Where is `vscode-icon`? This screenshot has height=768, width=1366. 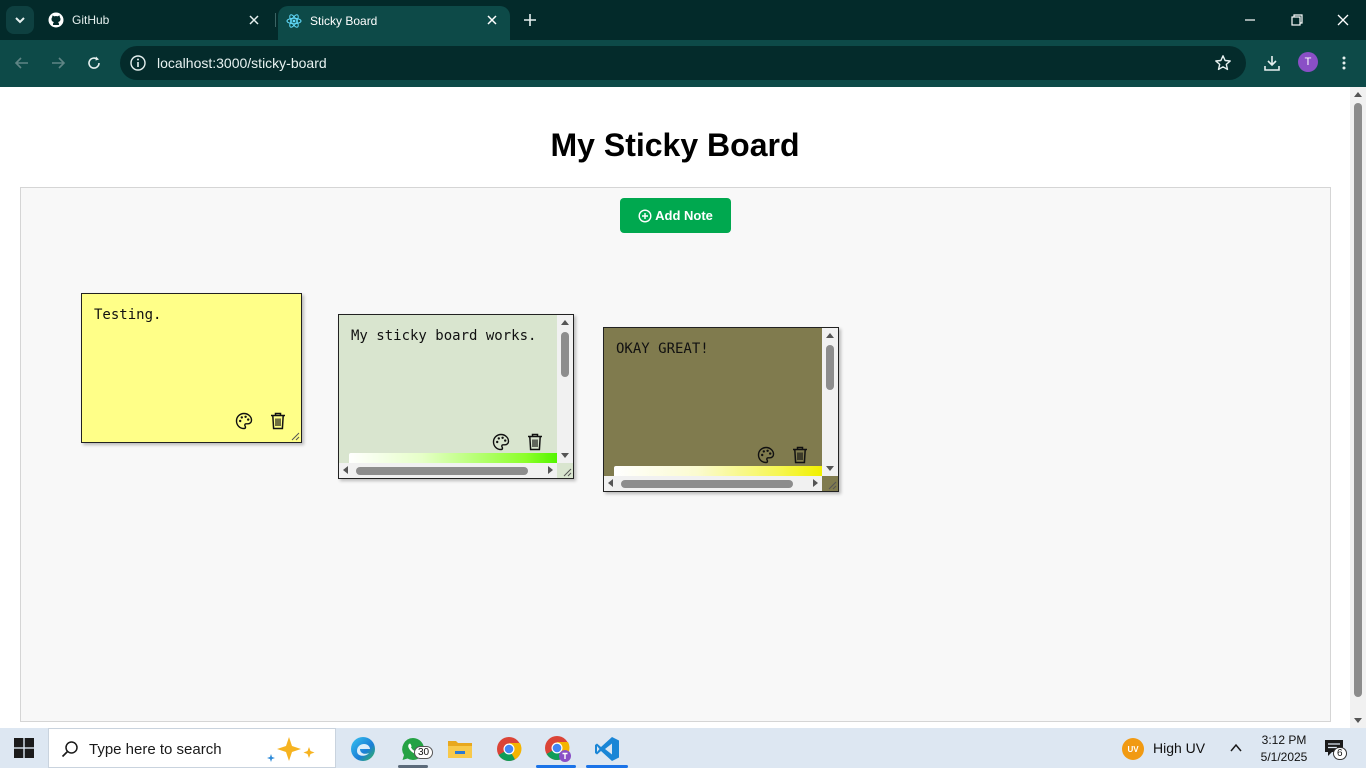
vscode-icon is located at coordinates (607, 749).